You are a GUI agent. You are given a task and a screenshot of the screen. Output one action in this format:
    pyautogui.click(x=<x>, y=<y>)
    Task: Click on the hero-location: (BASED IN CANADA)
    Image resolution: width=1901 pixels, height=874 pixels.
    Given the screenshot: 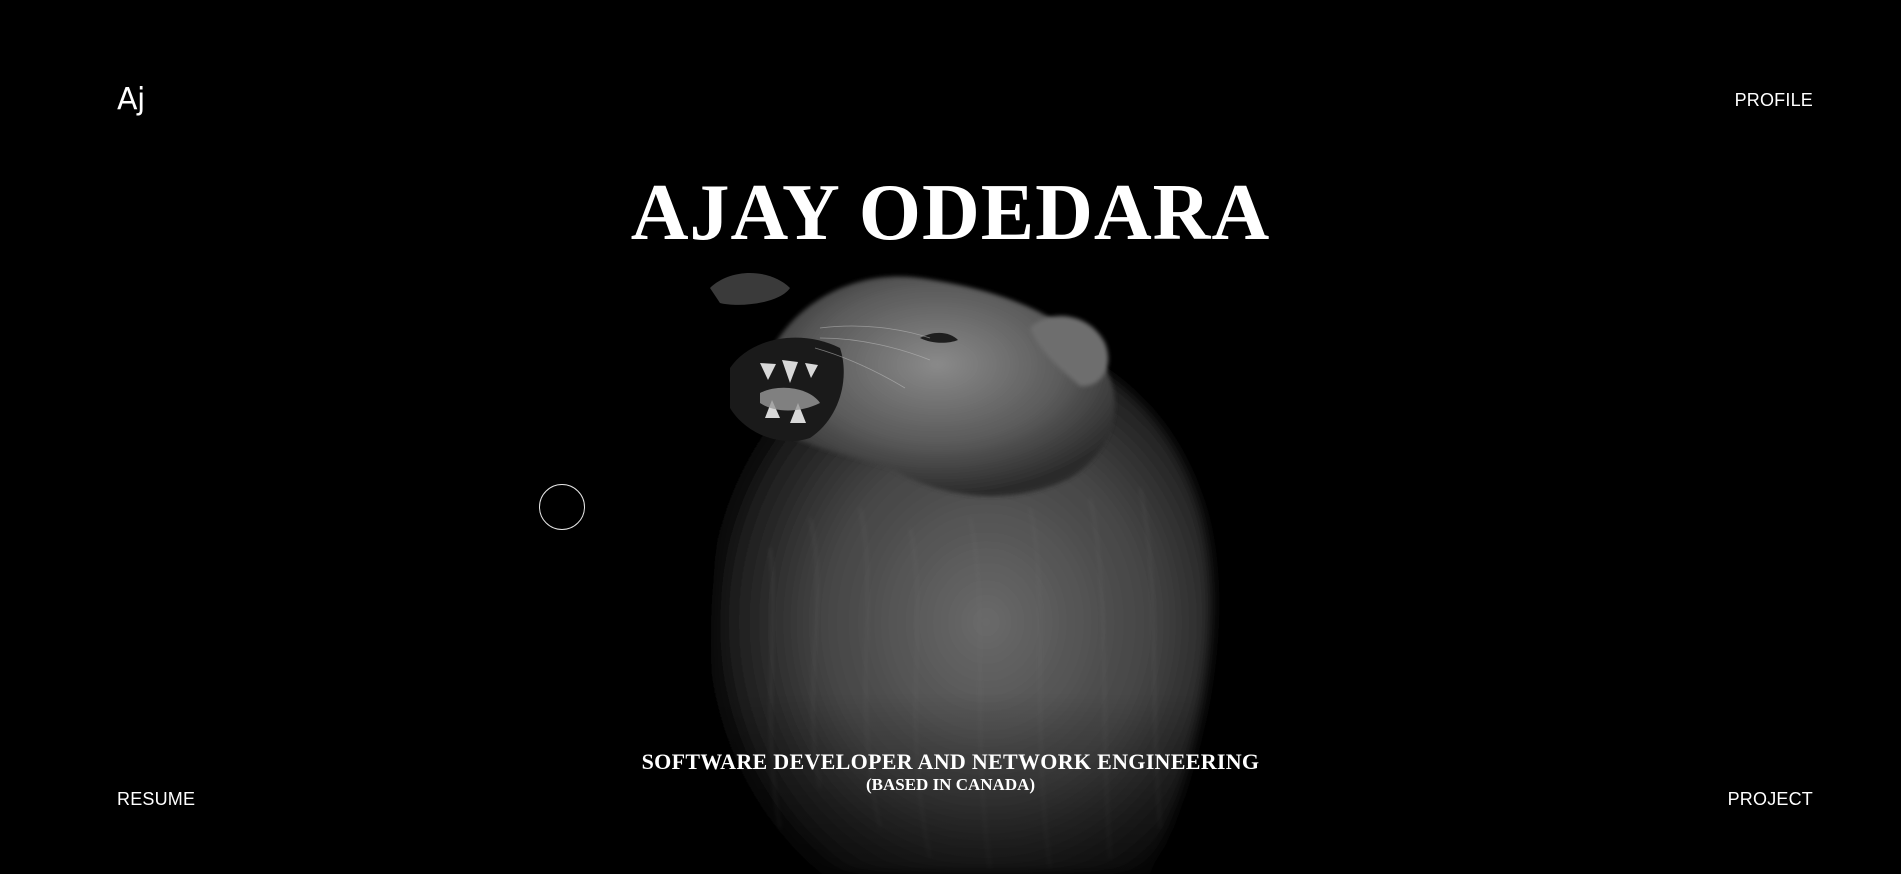 What is the action you would take?
    pyautogui.click(x=950, y=784)
    